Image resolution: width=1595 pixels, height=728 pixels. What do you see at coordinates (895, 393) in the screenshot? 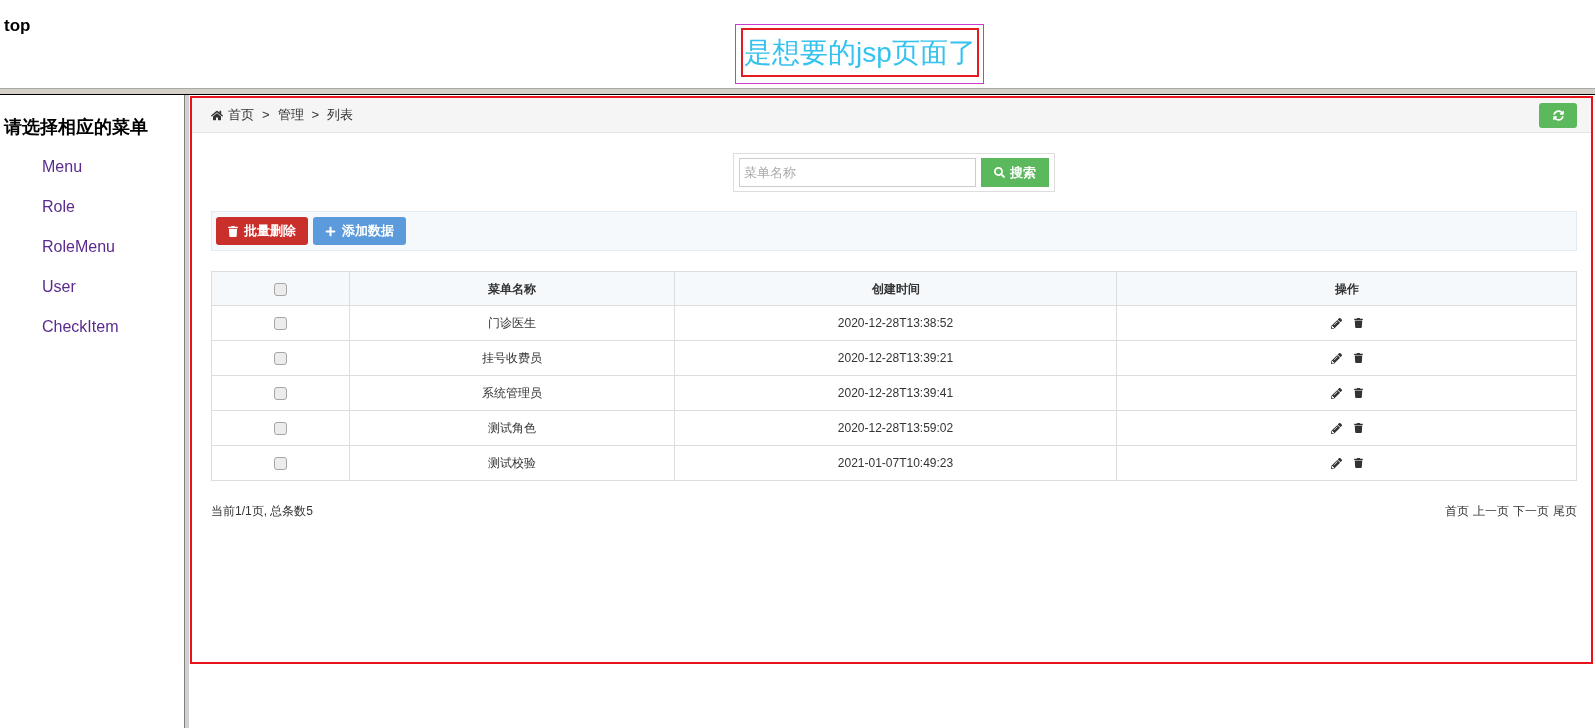
I see `table-cell: 2020-12-28T13:39:41` at bounding box center [895, 393].